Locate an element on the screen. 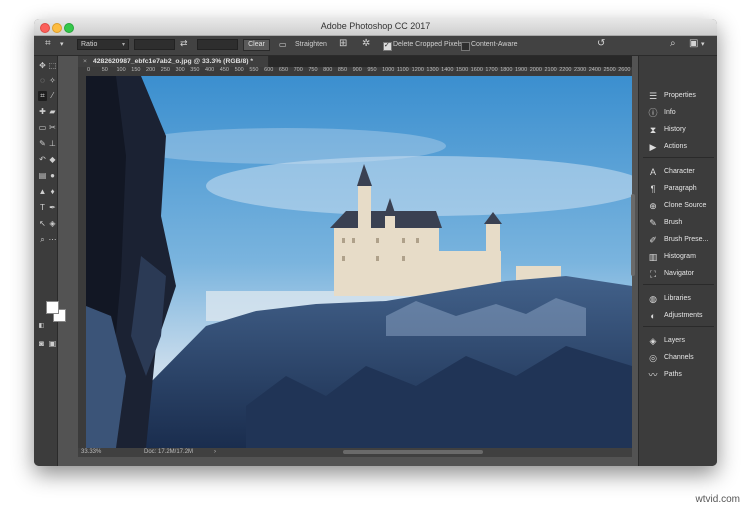  close-tab-icon: × is located at coordinates (85, 61).